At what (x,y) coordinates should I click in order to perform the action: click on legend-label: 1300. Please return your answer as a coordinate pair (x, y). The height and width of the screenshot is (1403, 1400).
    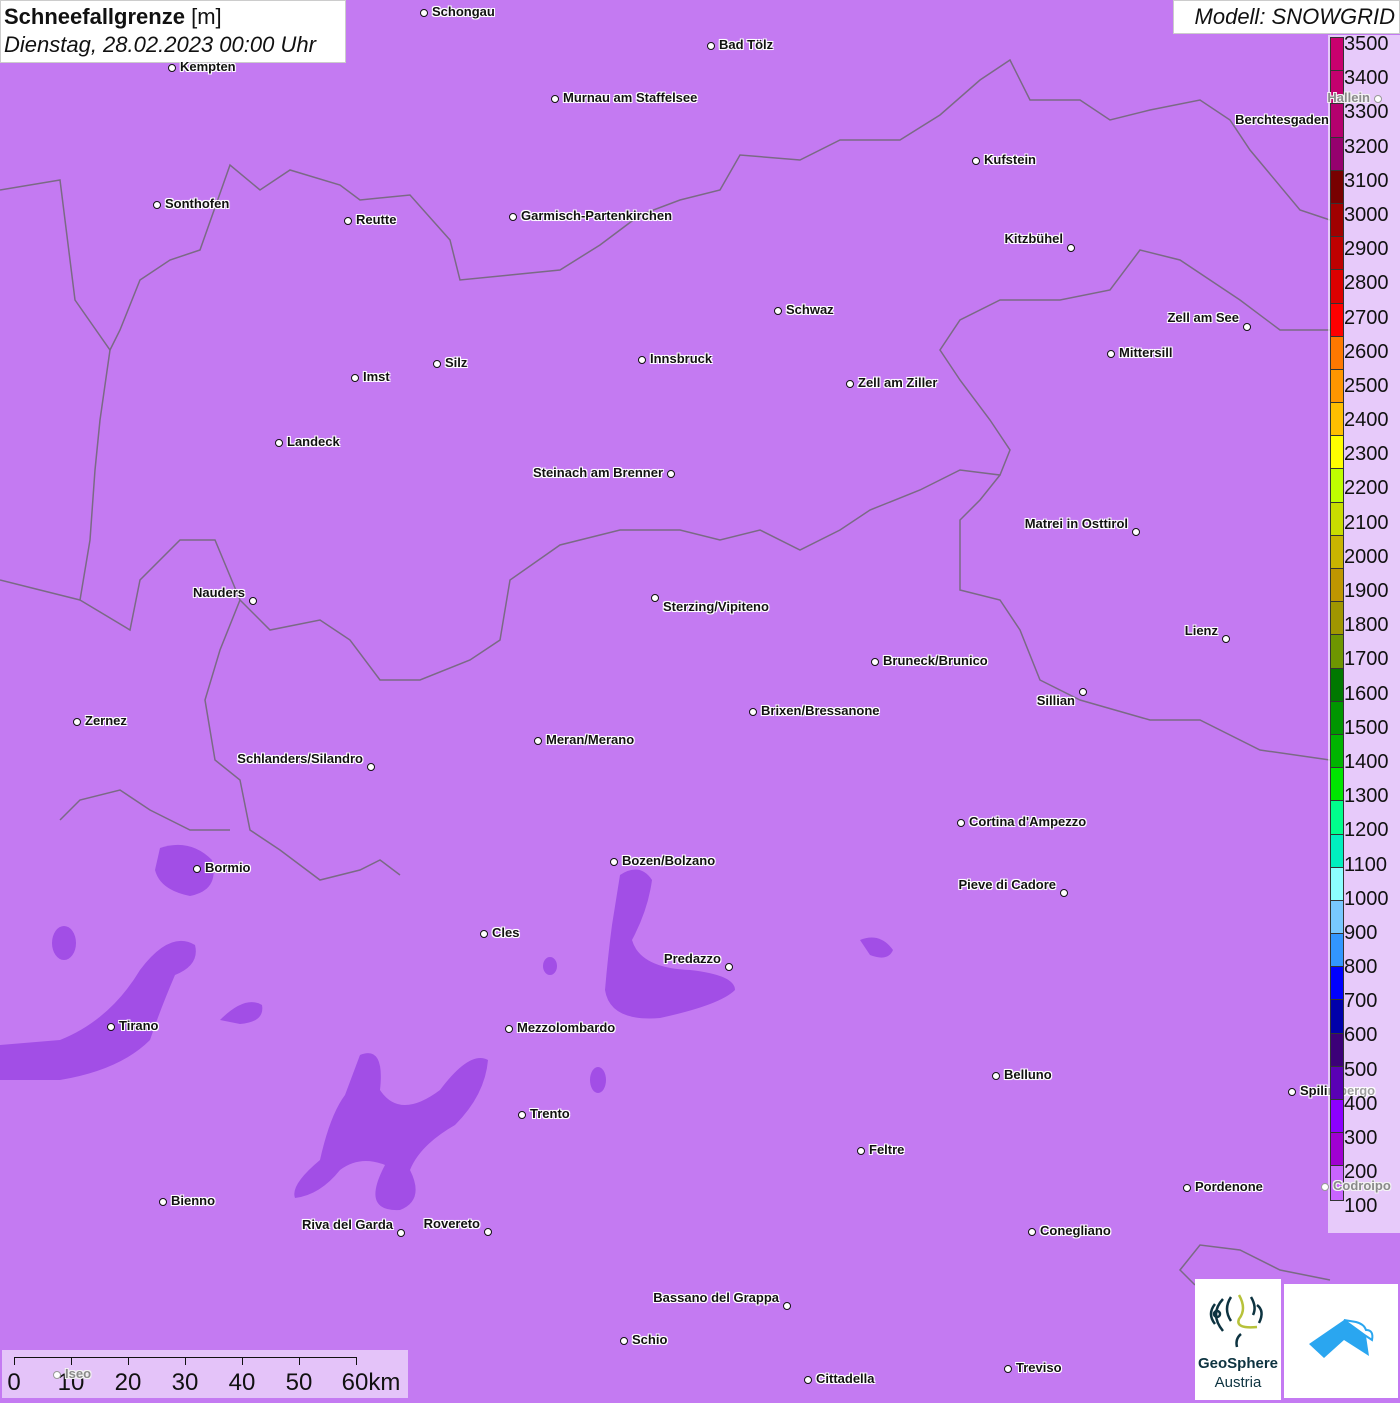
    Looking at the image, I should click on (1366, 796).